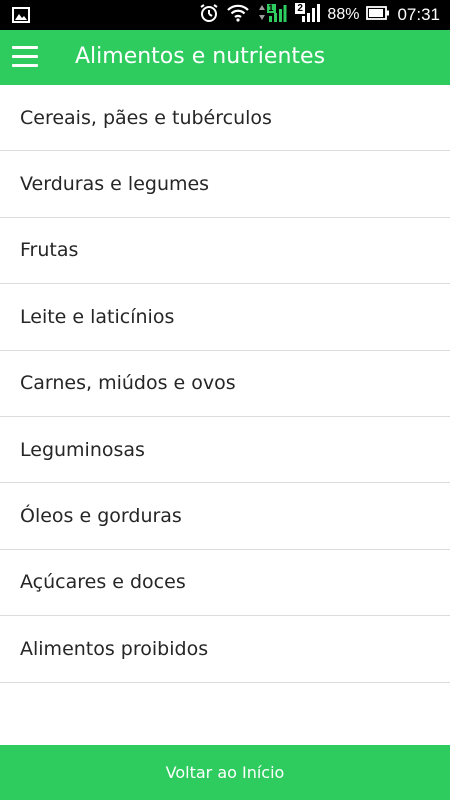  I want to click on sim1-badge: 1, so click(271, 7).